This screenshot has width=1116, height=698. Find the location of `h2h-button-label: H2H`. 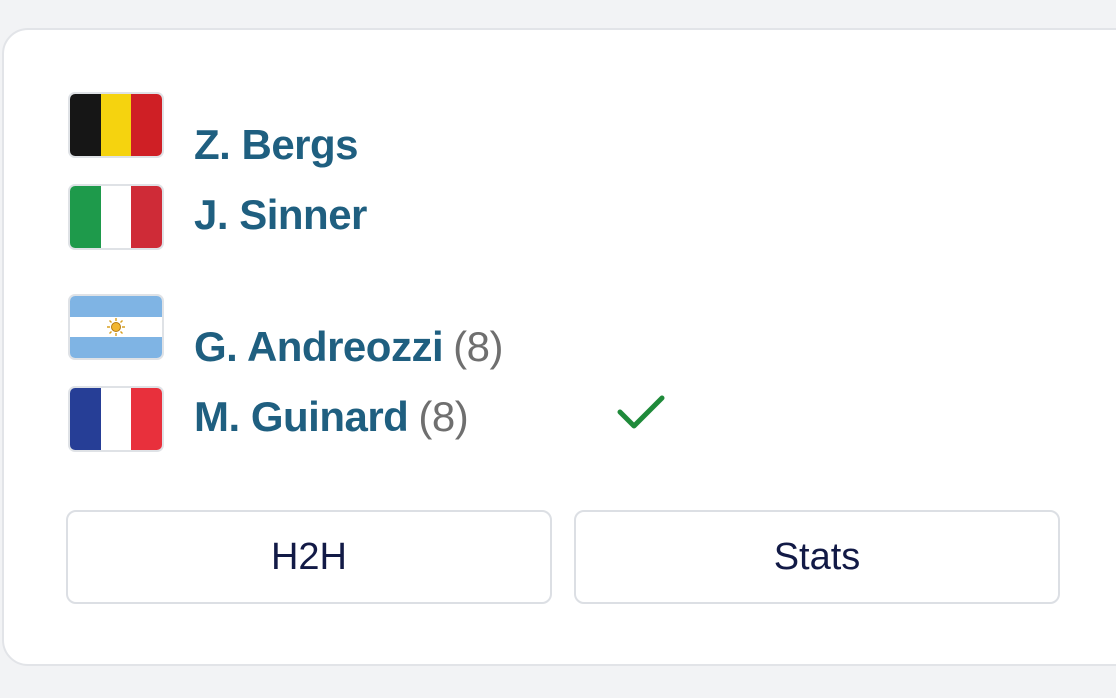

h2h-button-label: H2H is located at coordinates (309, 556).